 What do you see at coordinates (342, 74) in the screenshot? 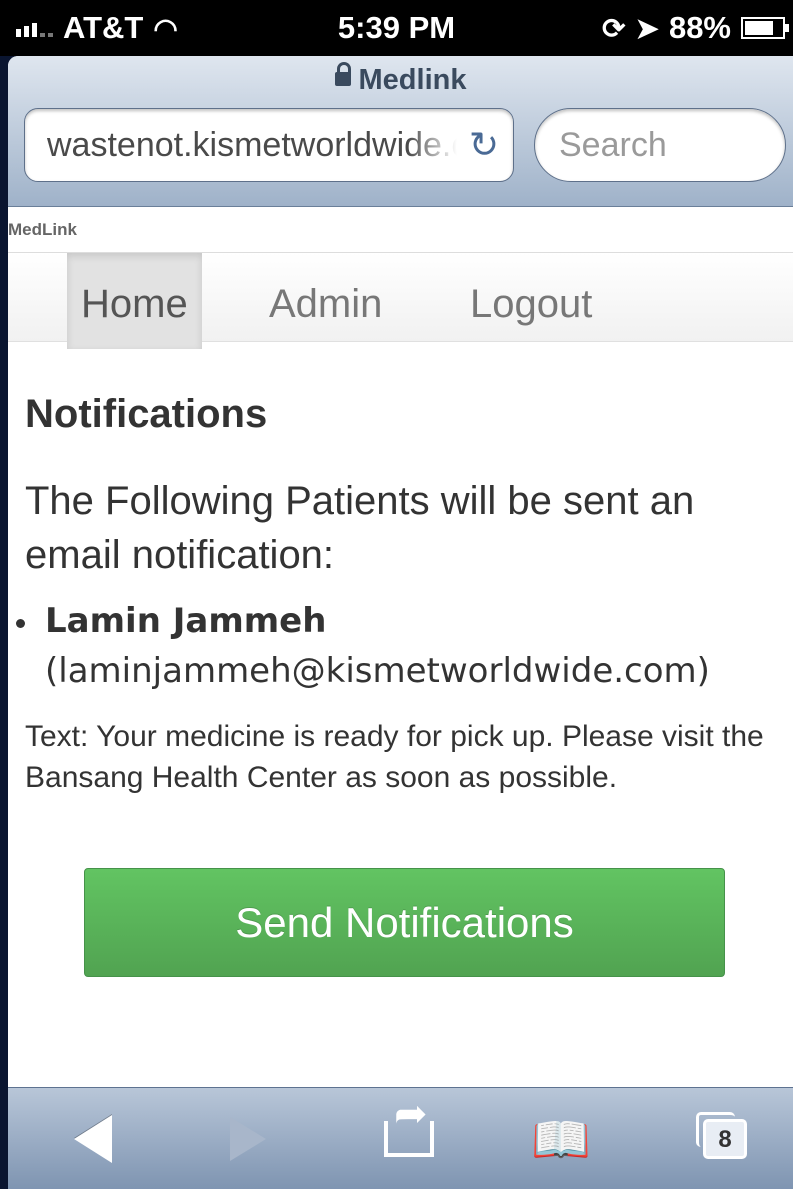
I see `lock-icon` at bounding box center [342, 74].